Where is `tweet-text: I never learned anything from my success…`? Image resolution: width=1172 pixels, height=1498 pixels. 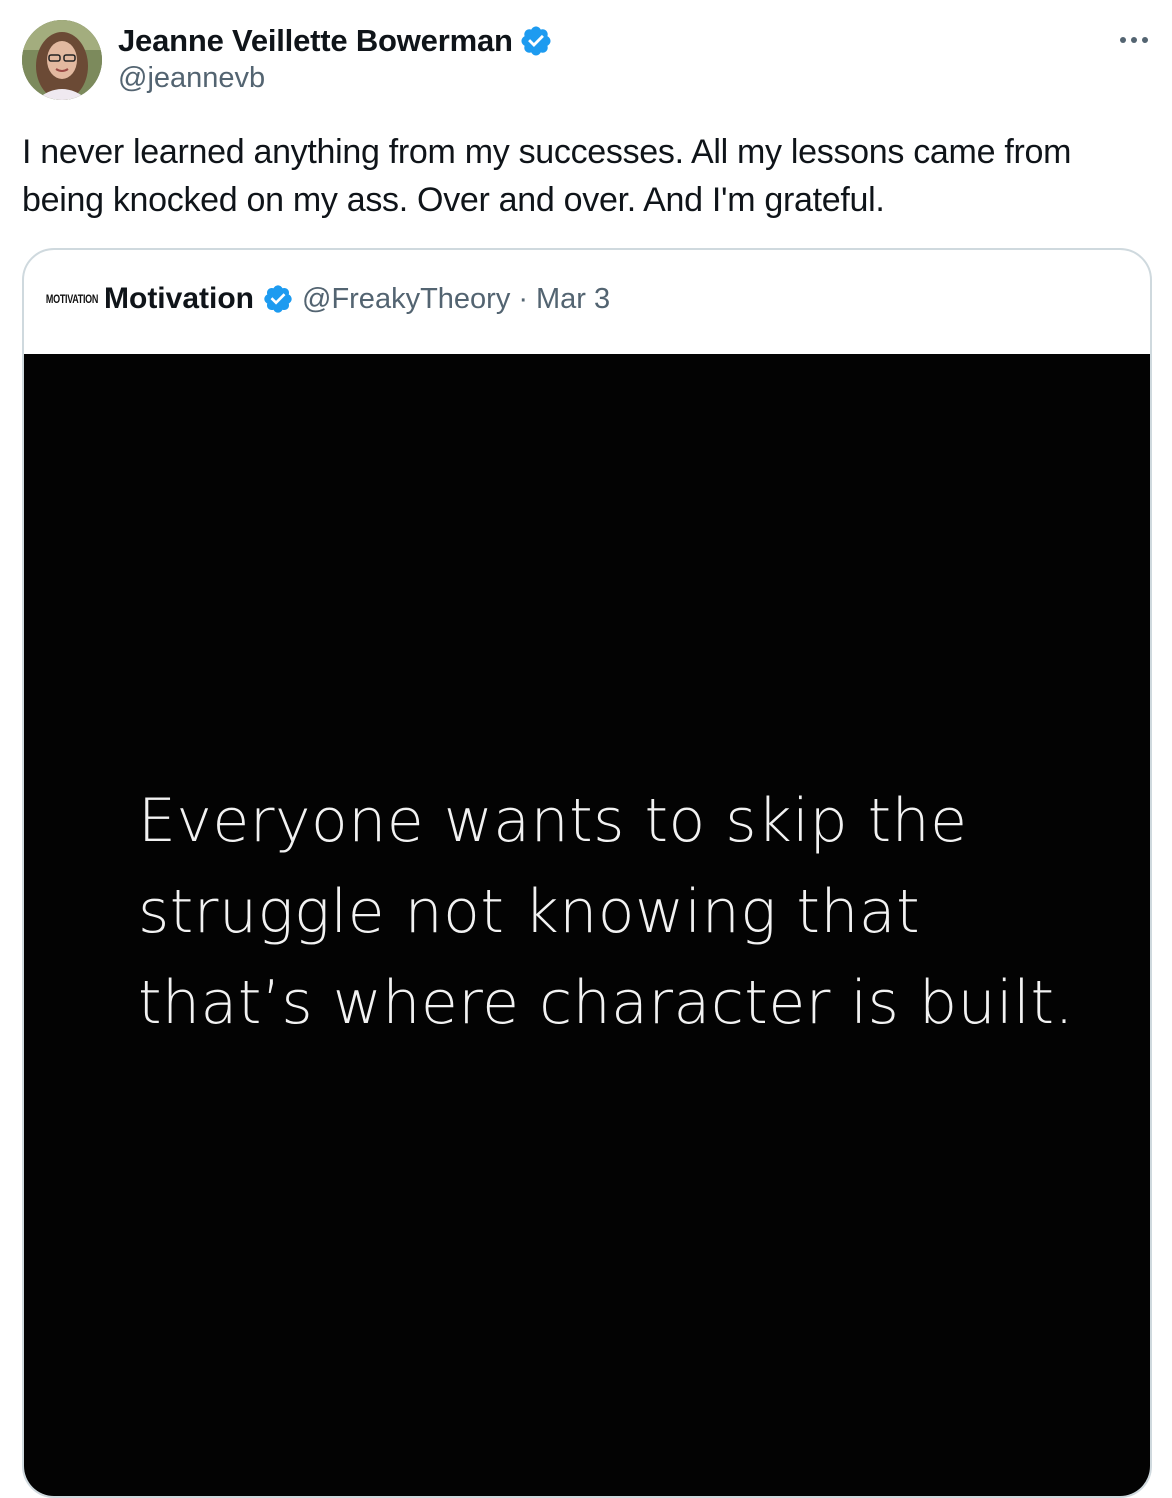 tweet-text: I never learned anything from my success… is located at coordinates (547, 176).